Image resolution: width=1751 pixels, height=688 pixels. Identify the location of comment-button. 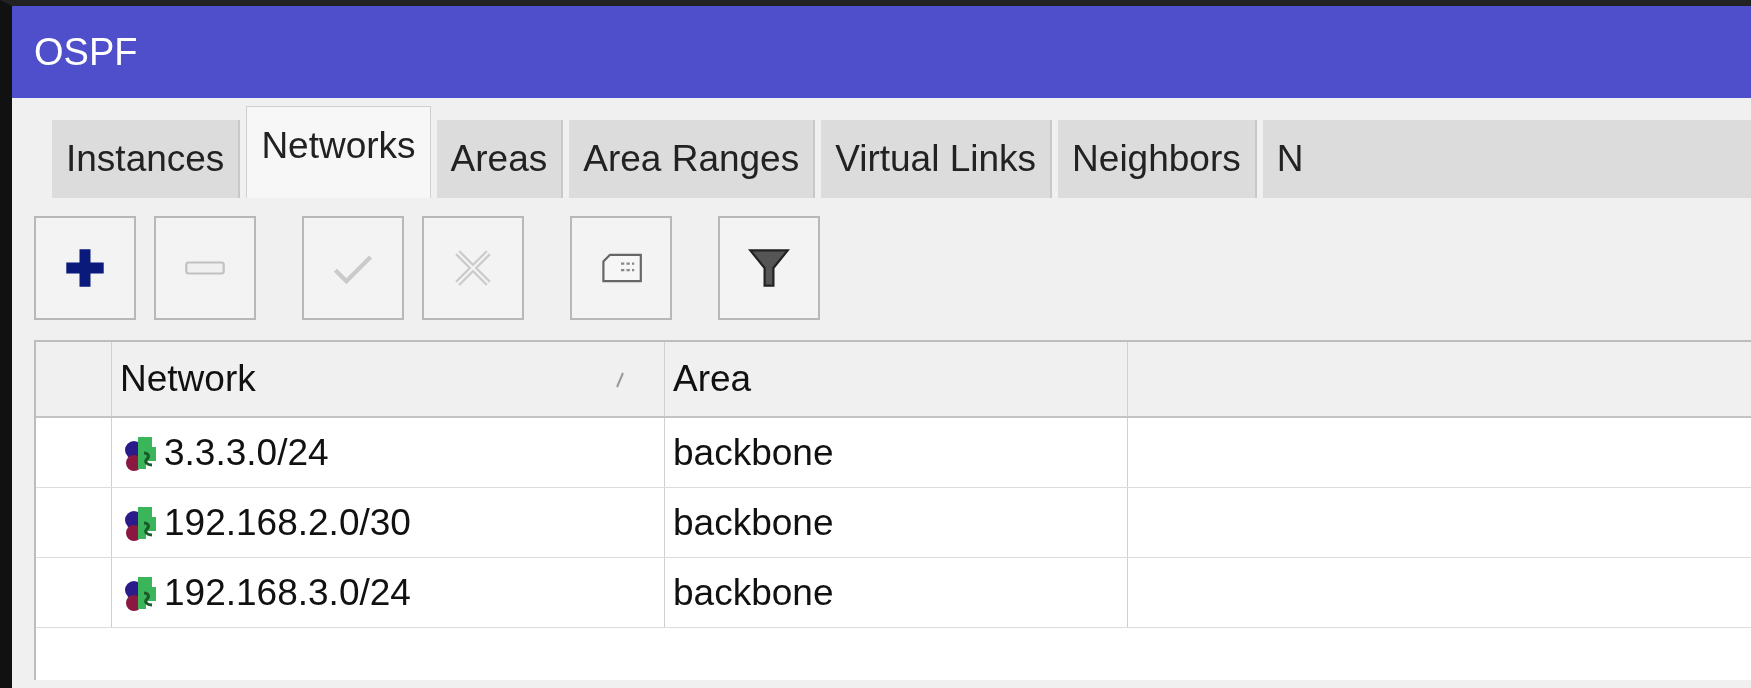
(621, 268).